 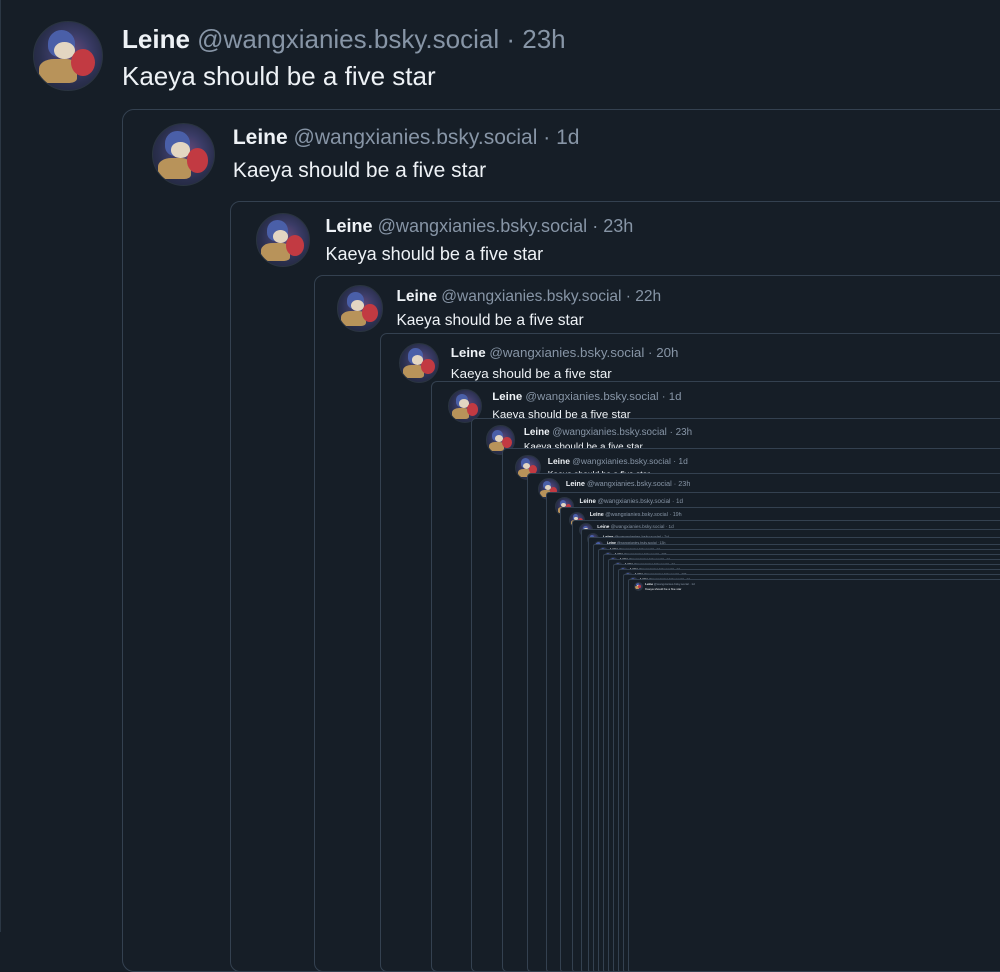 What do you see at coordinates (667, 352) in the screenshot?
I see `post-timestamp: 20h` at bounding box center [667, 352].